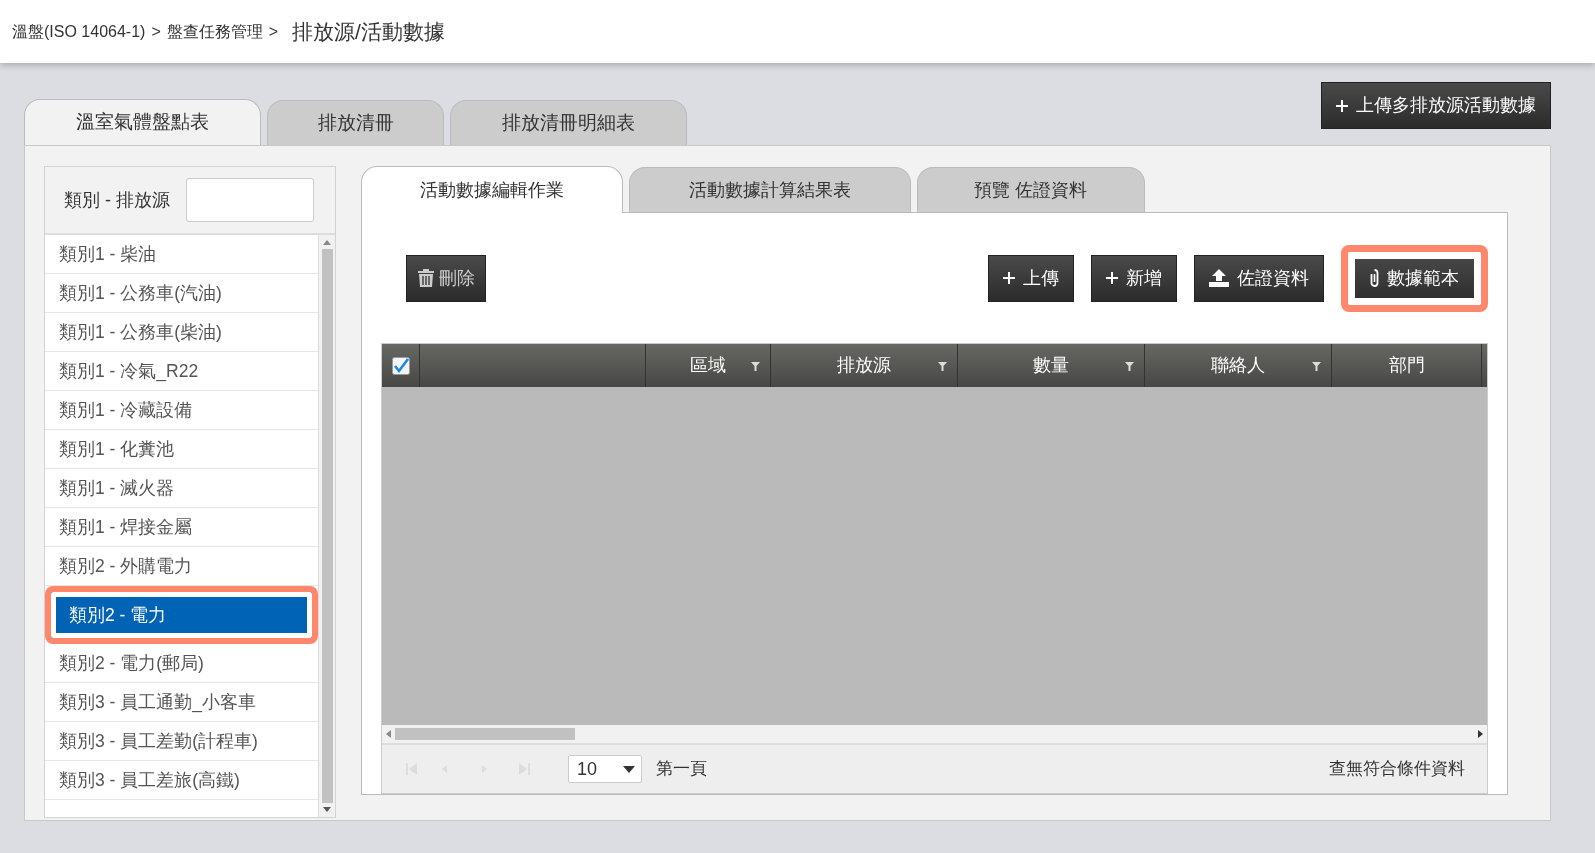  What do you see at coordinates (388, 734) in the screenshot?
I see `scroll-left-icon` at bounding box center [388, 734].